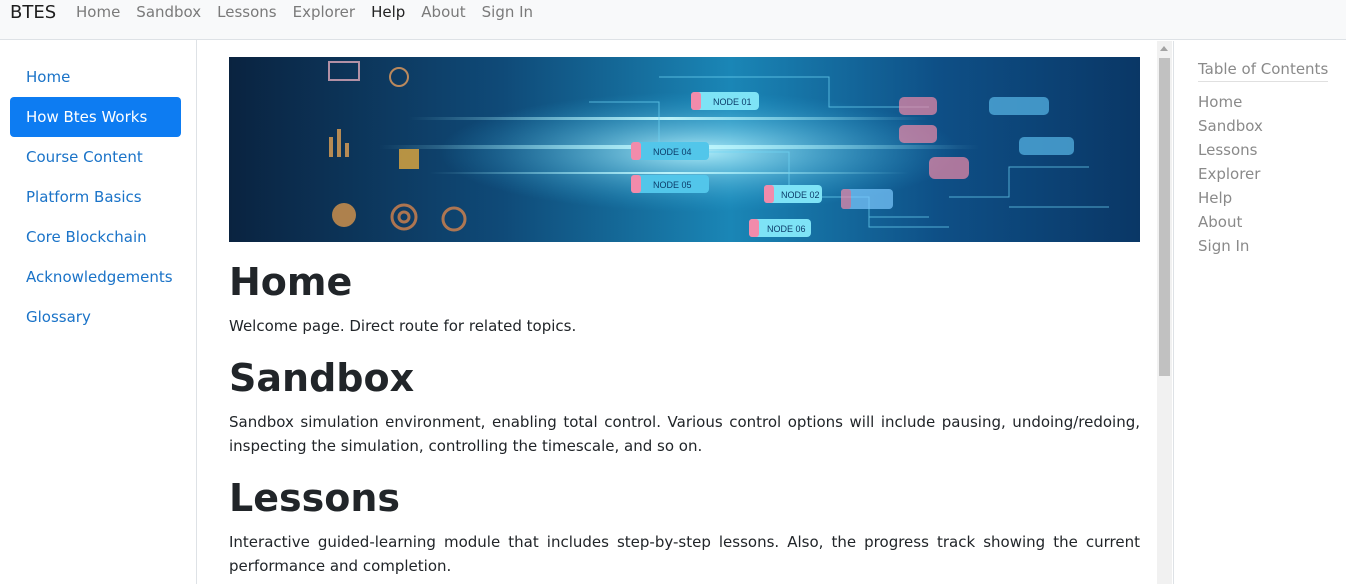 Image resolution: width=1346 pixels, height=584 pixels. What do you see at coordinates (388, 12) in the screenshot?
I see `nav-link-help: Help` at bounding box center [388, 12].